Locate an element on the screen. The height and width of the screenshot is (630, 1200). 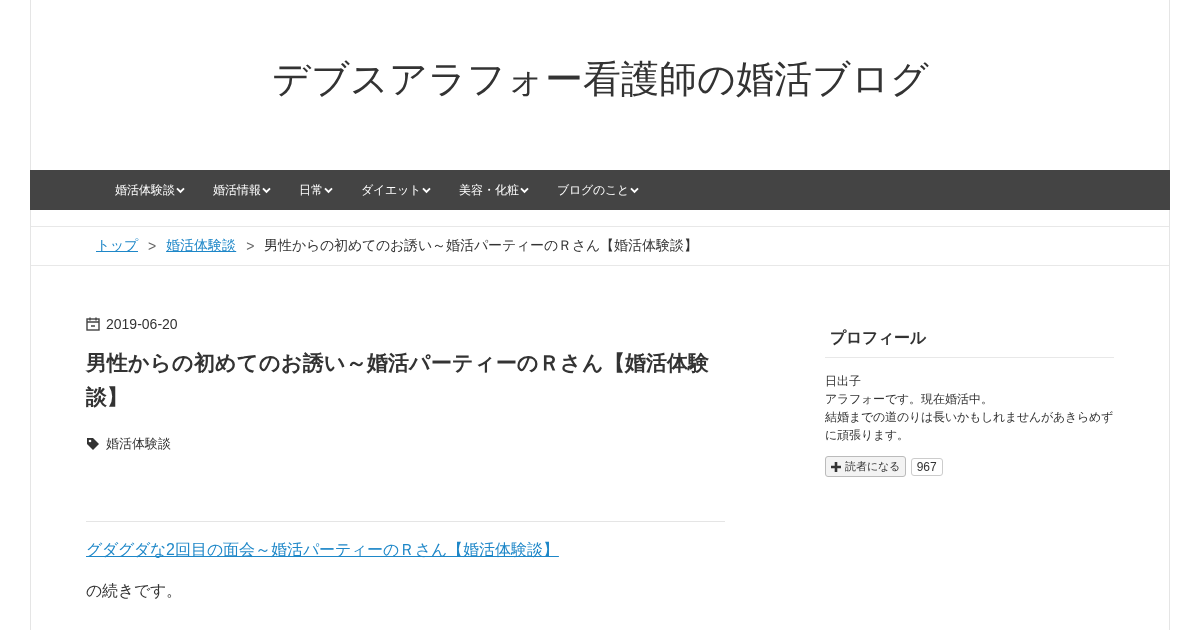
site-title: デブスアラフォー看護師の婚活ブログ is located at coordinates (600, 79).